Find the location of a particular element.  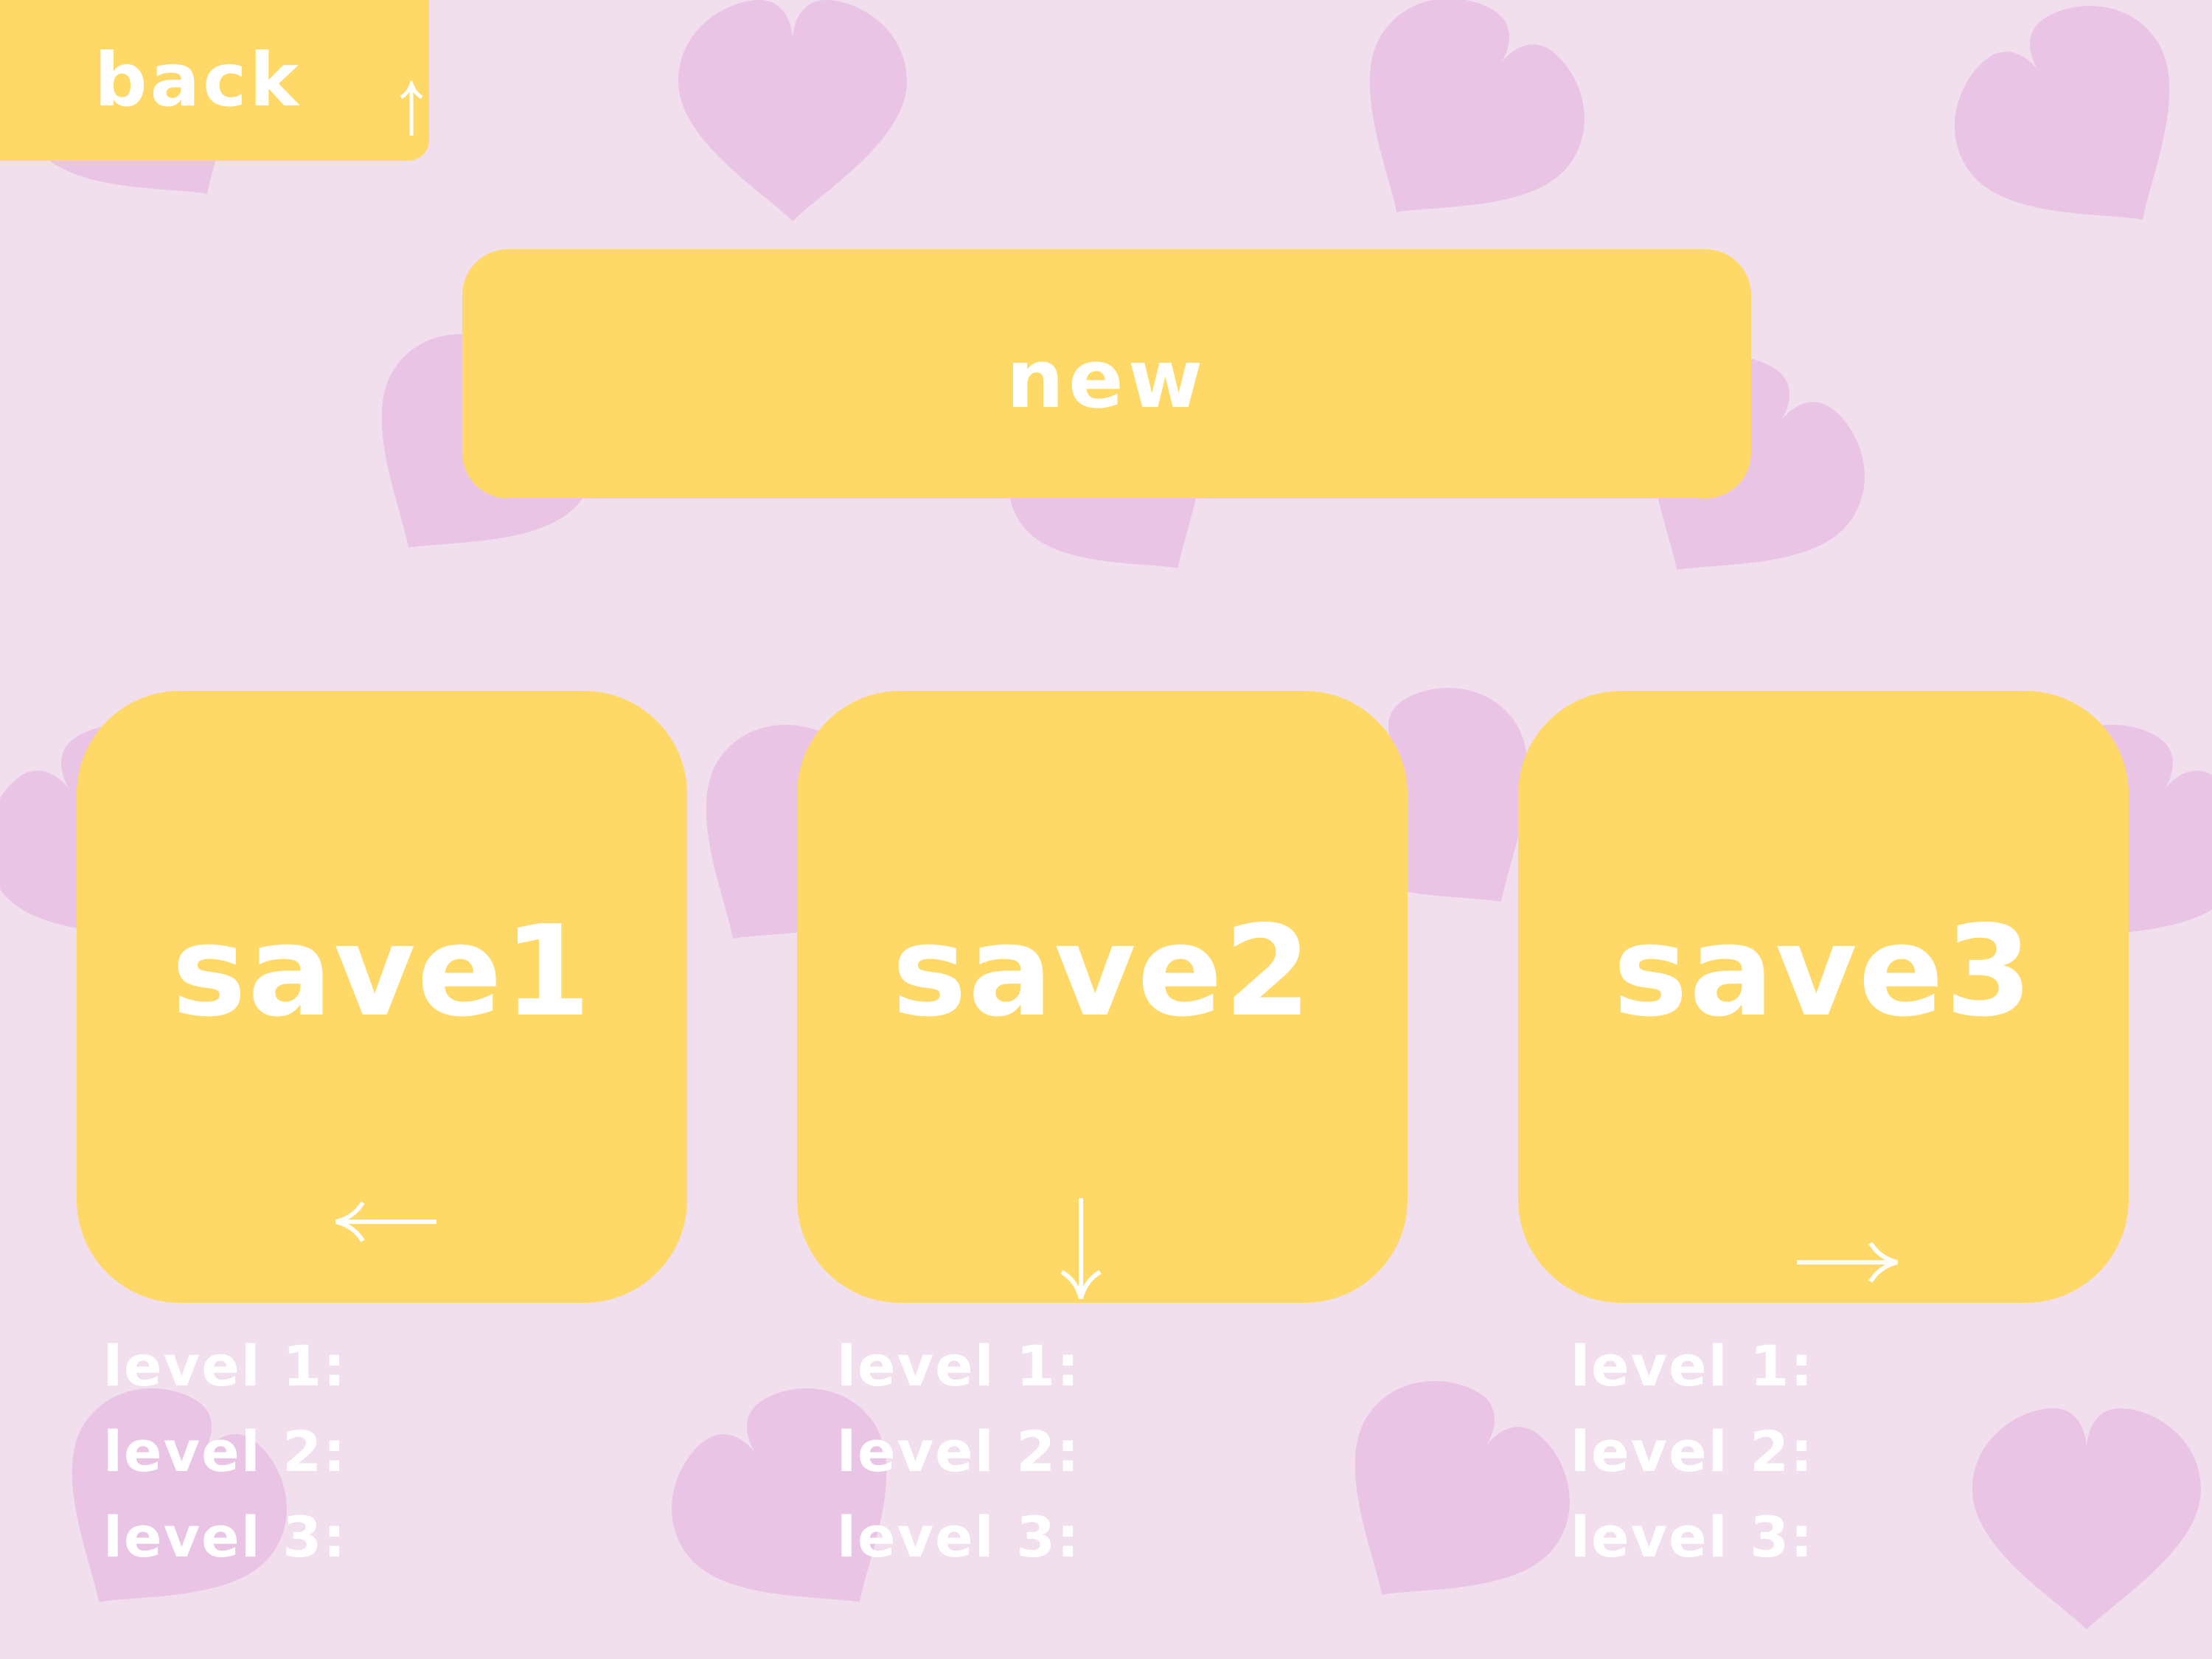

save-slot-2-button: save2 is located at coordinates (1102, 997).